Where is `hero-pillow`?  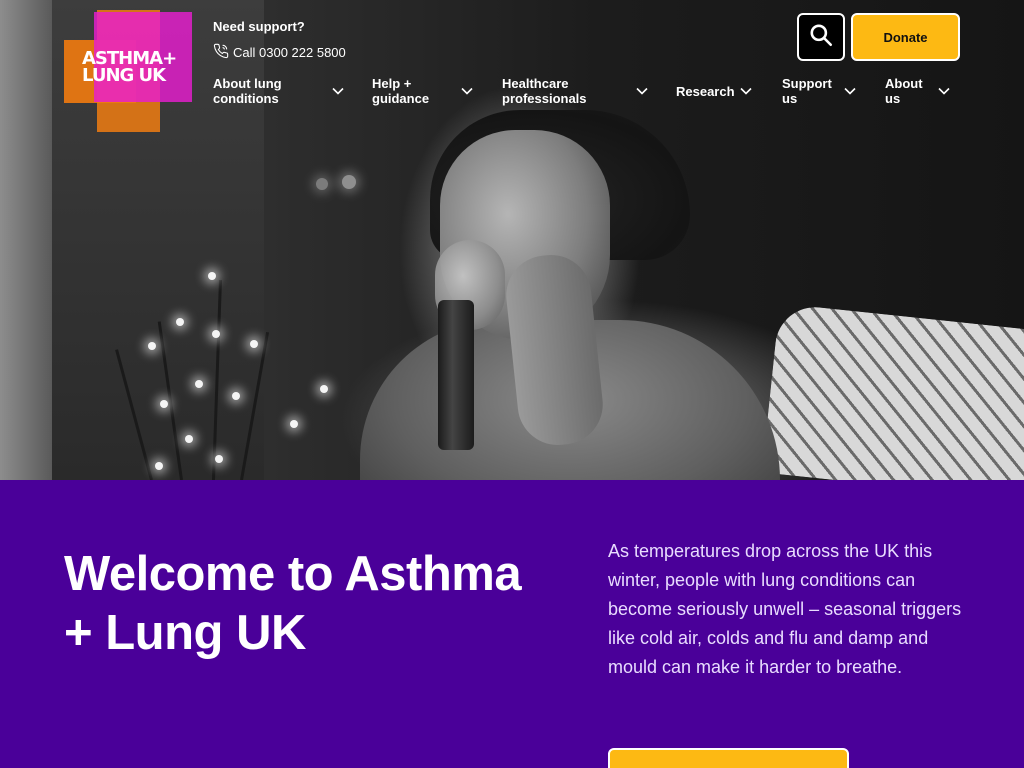
hero-pillow is located at coordinates (892, 391).